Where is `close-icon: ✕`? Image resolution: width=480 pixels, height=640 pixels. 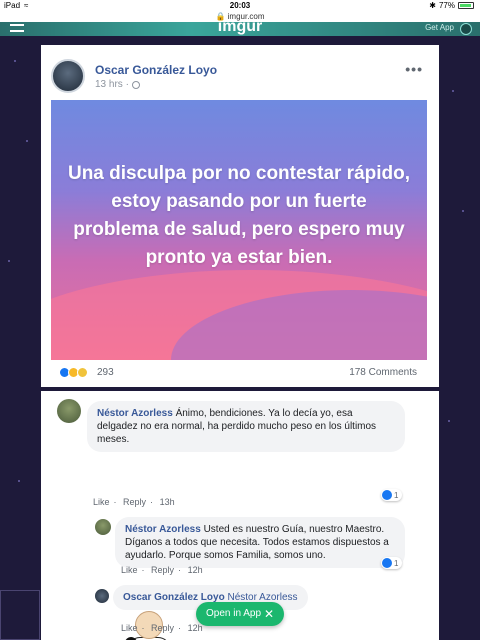 close-icon: ✕ is located at coordinates (269, 614).